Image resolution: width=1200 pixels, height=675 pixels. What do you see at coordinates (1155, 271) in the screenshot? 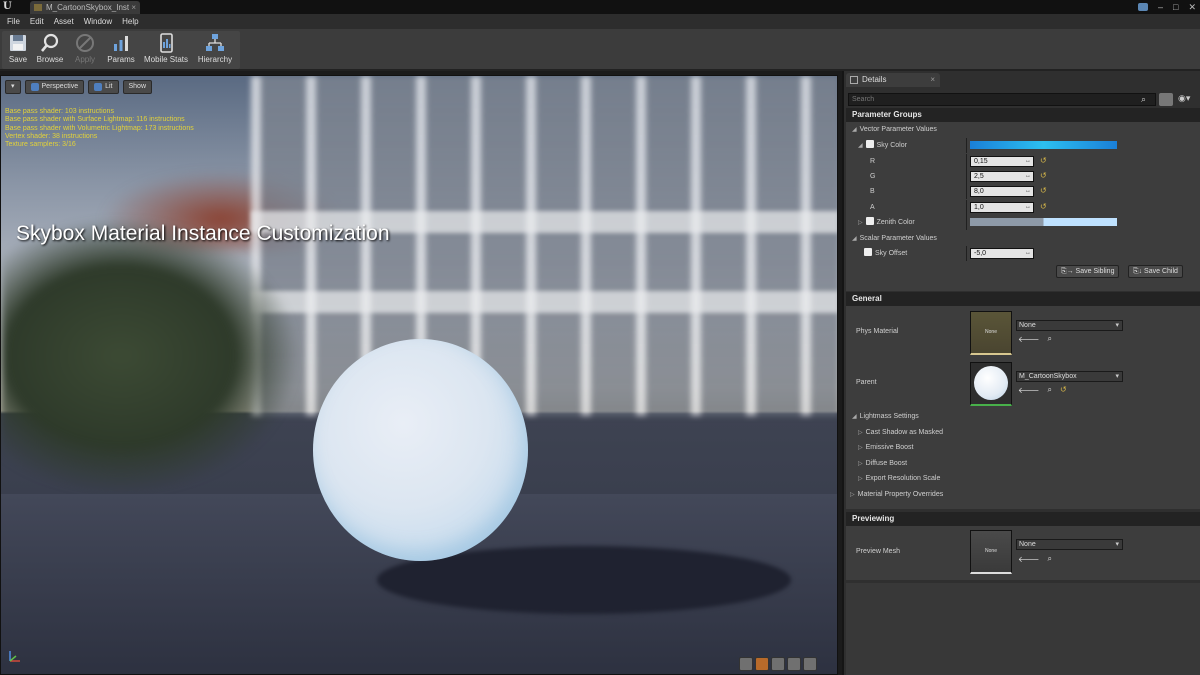
I see `save-child-button: ⎘↓ Save Child` at bounding box center [1155, 271].